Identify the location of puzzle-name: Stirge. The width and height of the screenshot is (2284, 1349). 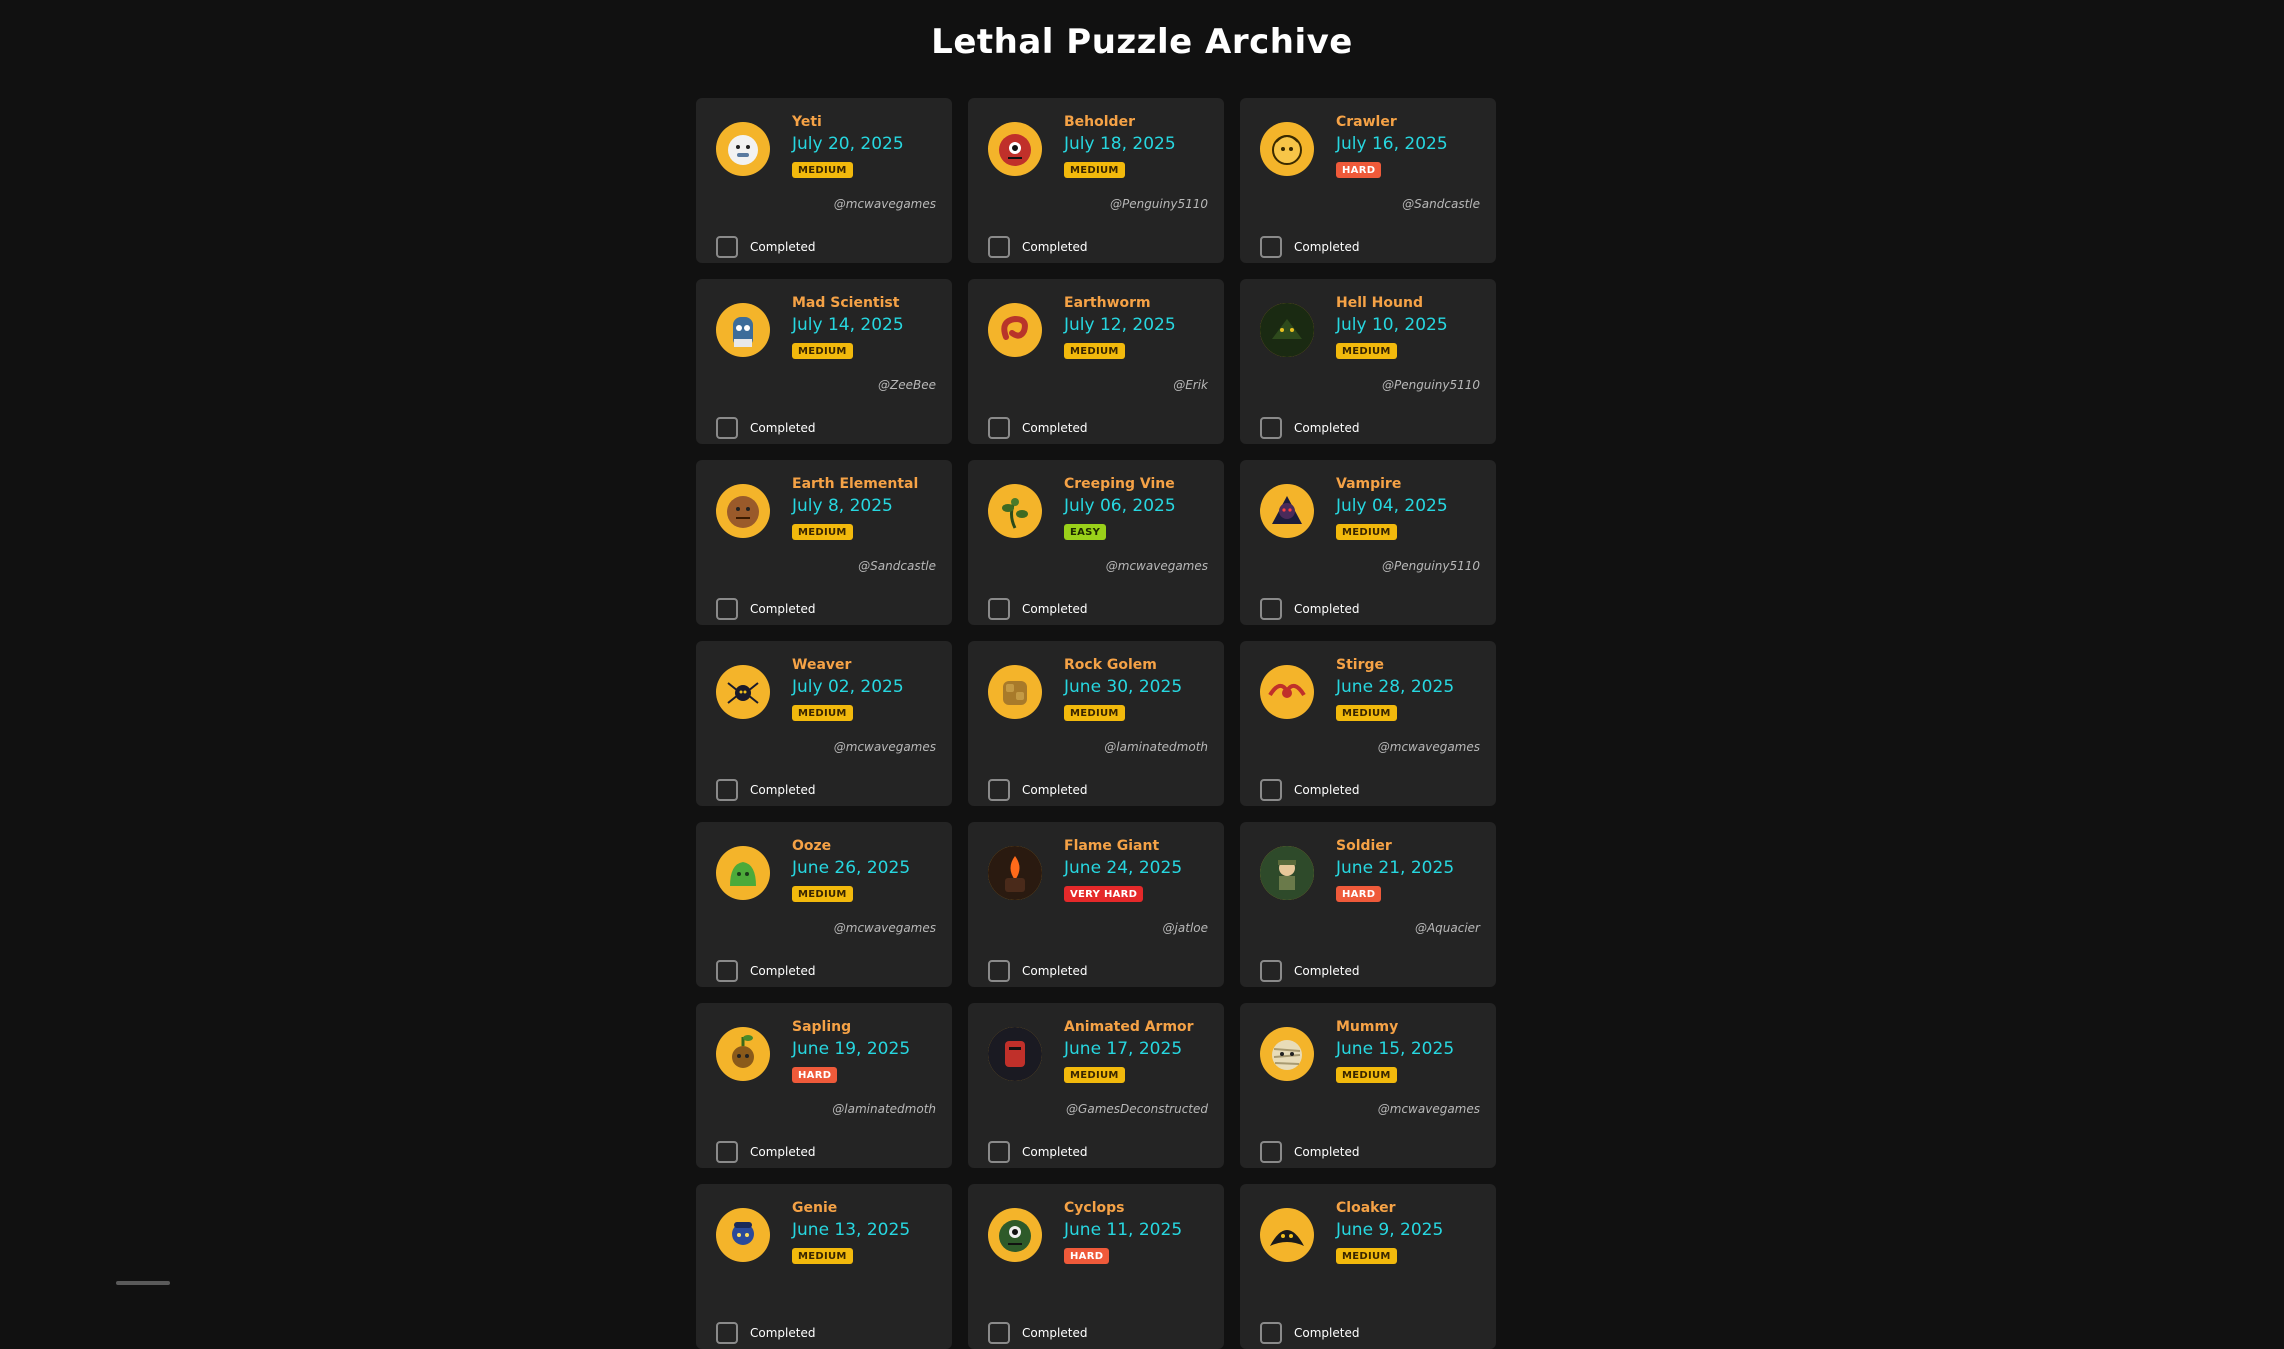
(1360, 665).